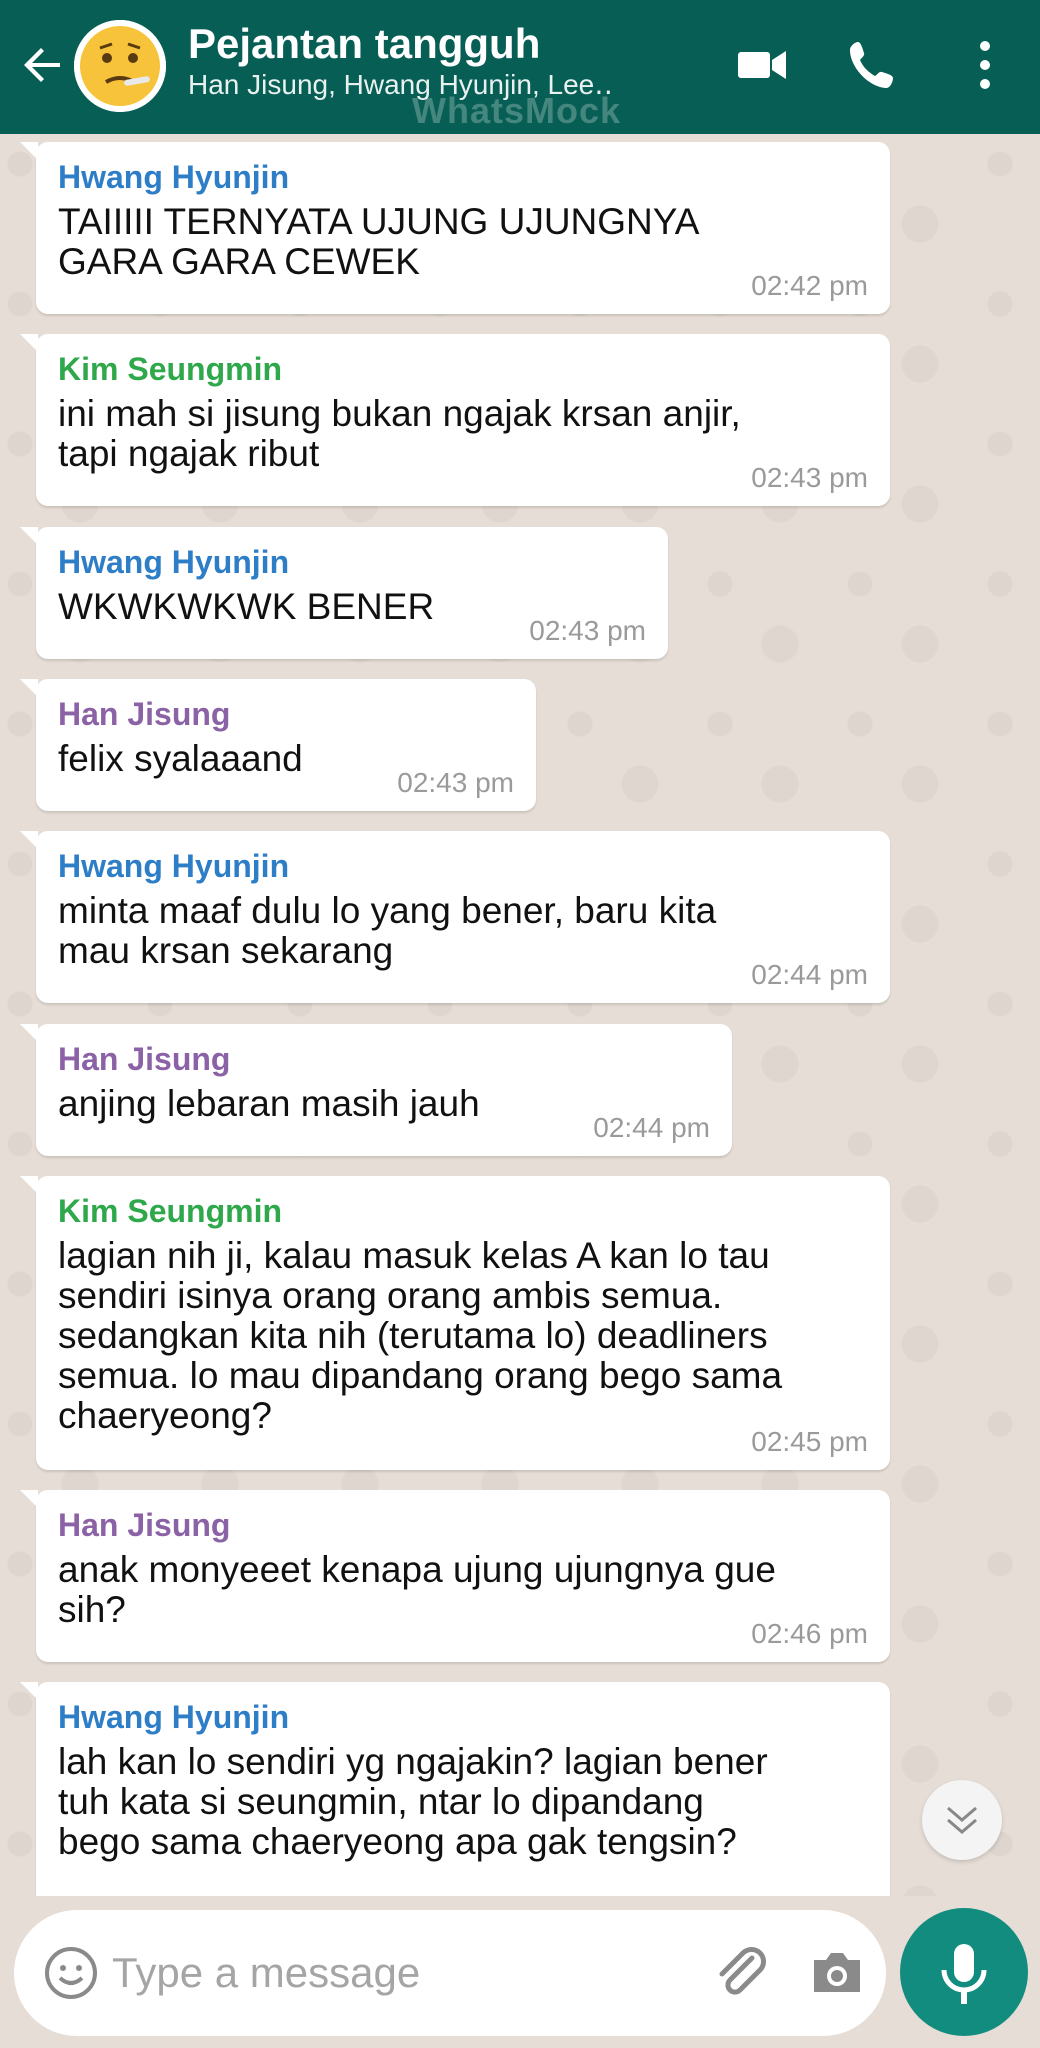 The image size is (1040, 2048). Describe the element at coordinates (43, 65) in the screenshot. I see `back-arrow-icon` at that location.